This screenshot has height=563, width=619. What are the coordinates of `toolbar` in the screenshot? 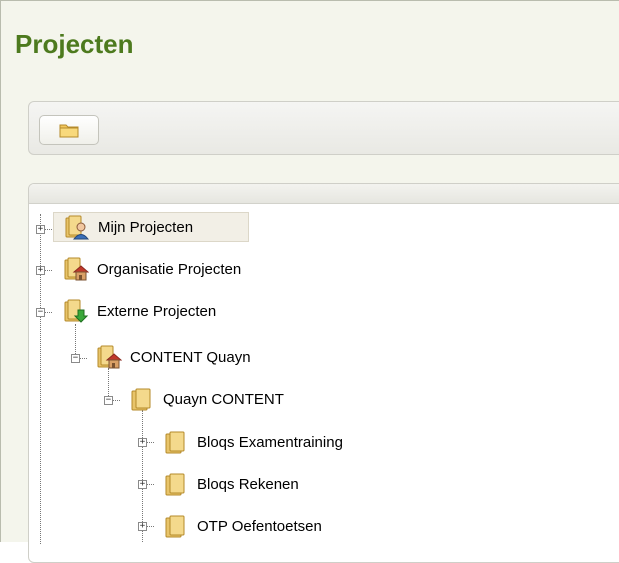 It's located at (323, 128).